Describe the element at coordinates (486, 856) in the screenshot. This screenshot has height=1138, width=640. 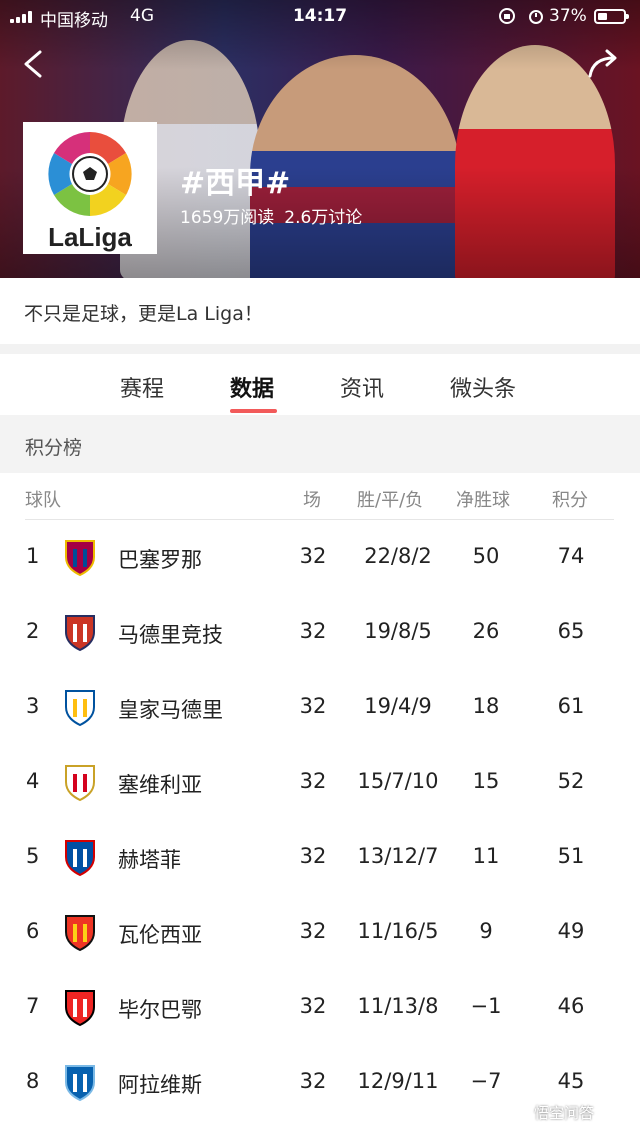
I see `goal-diff: 11` at that location.